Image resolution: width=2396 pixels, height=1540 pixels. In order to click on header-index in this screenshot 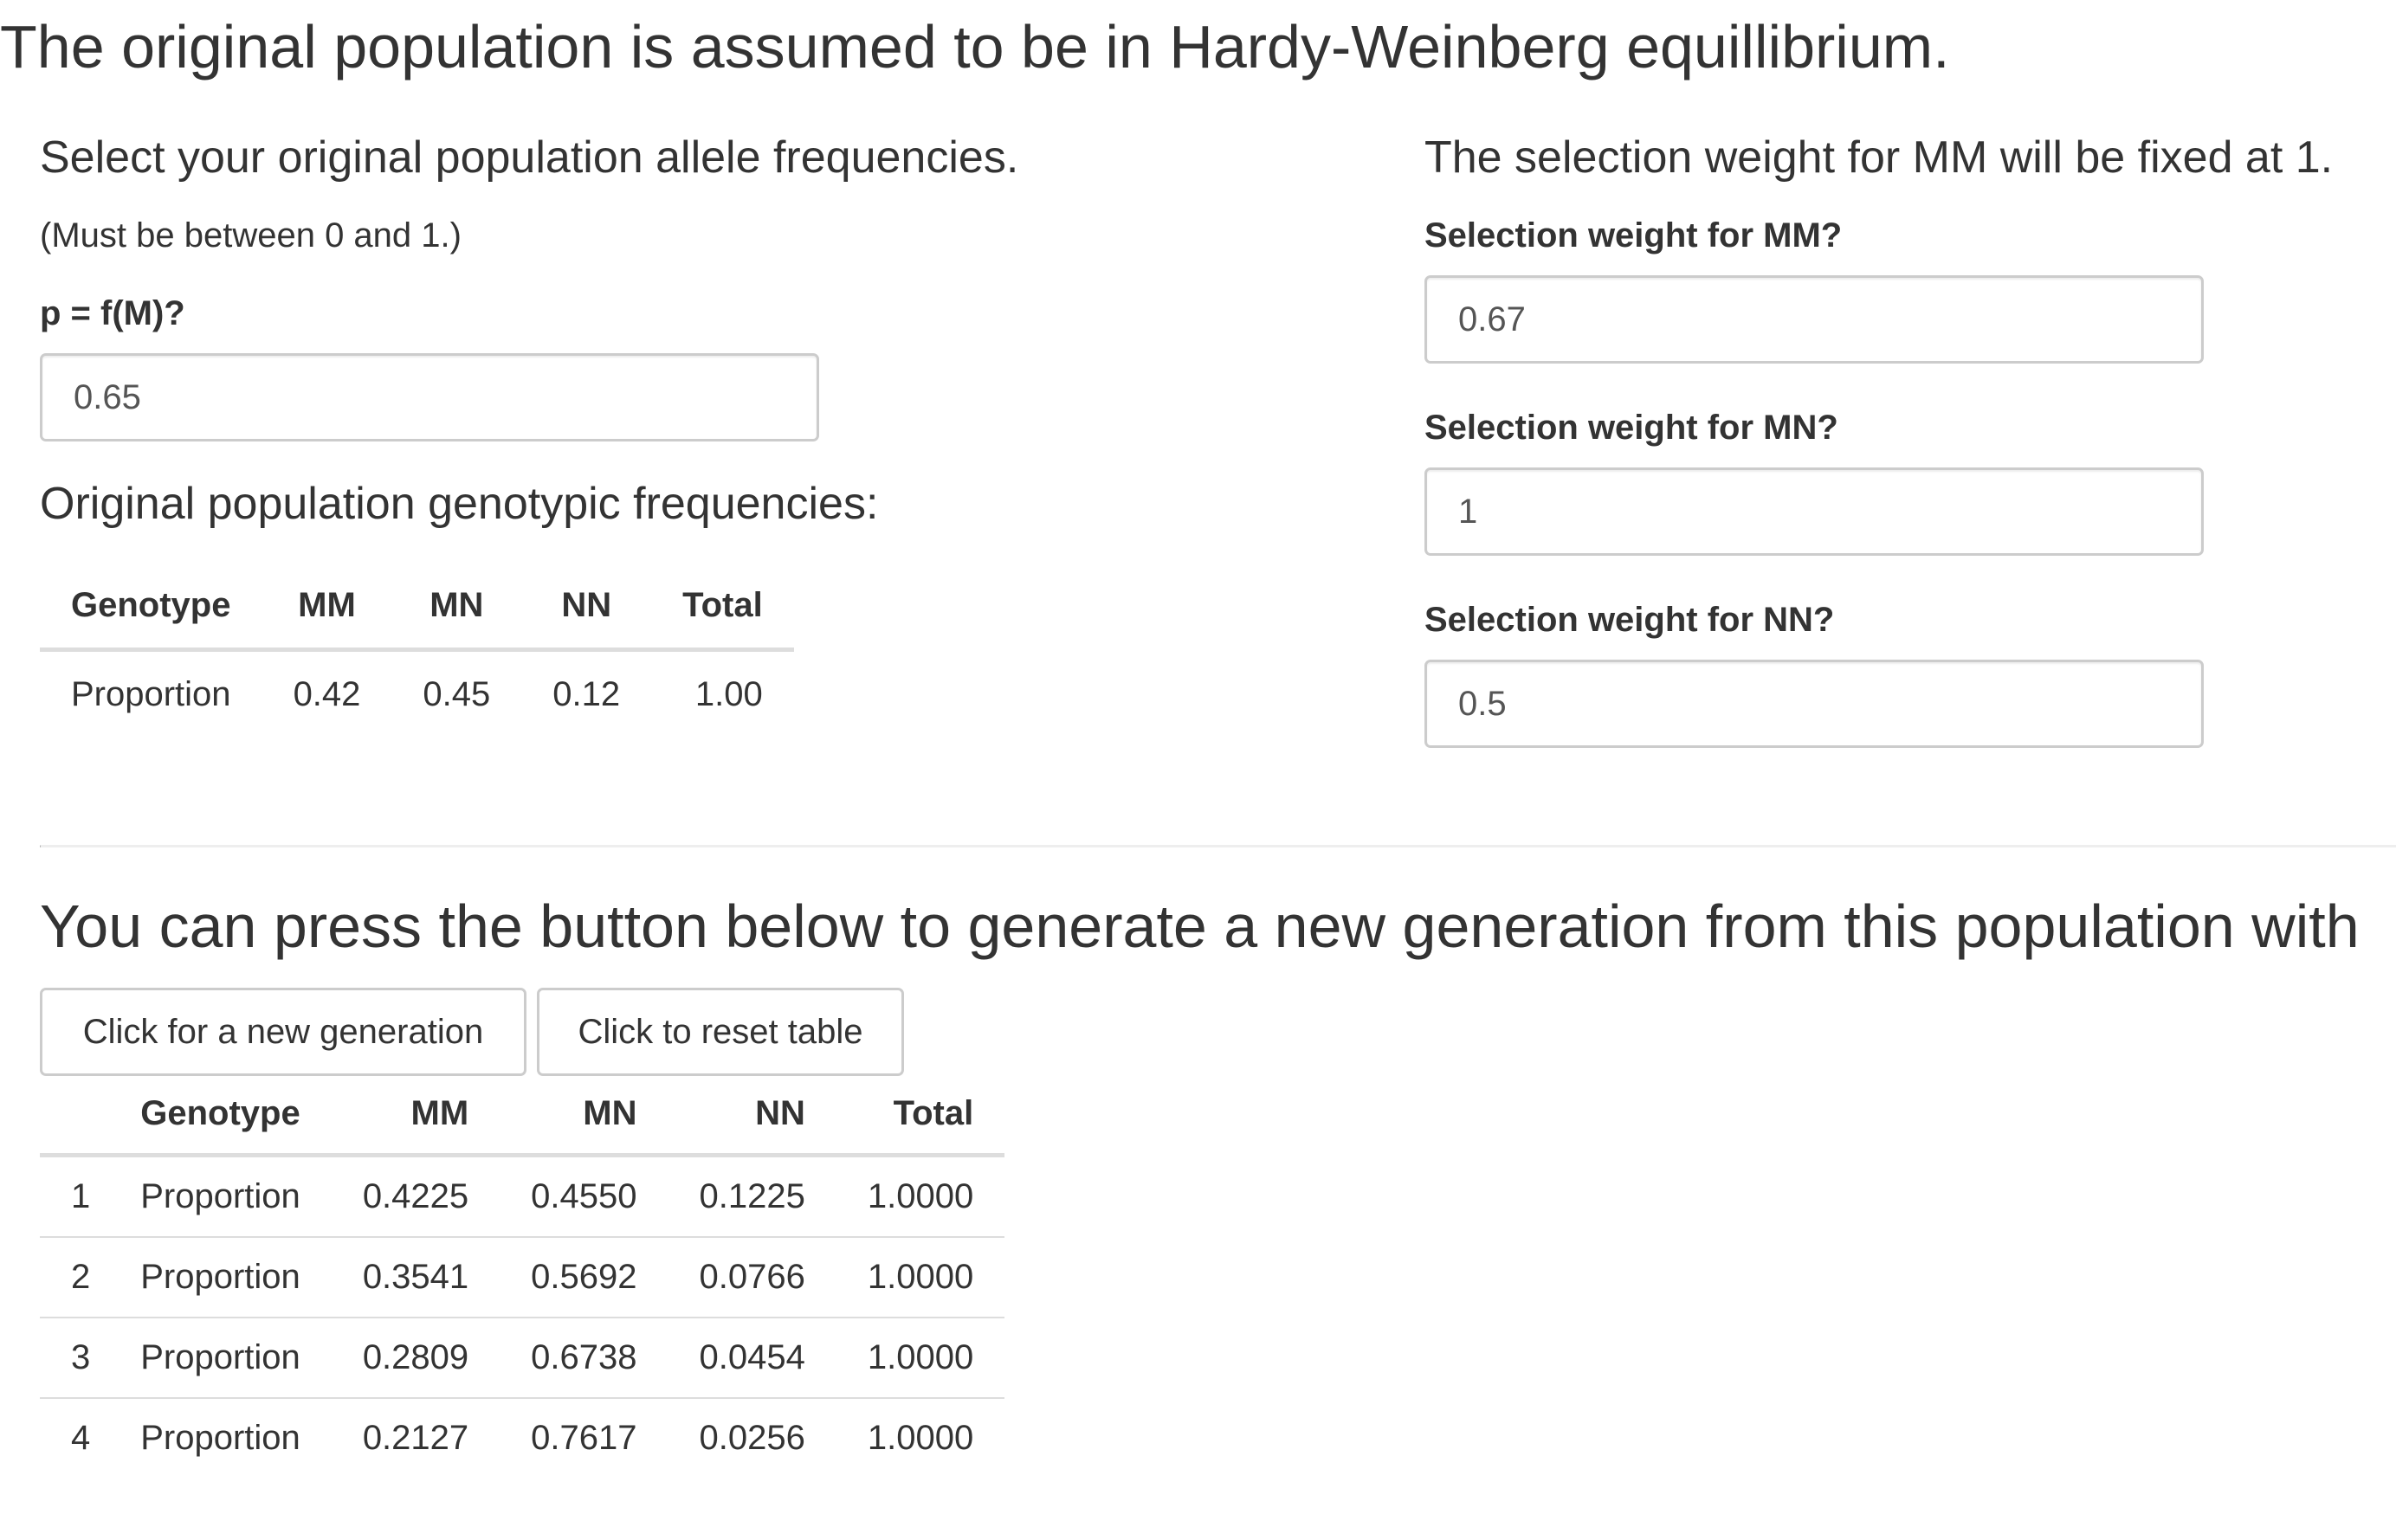, I will do `click(90, 1115)`.